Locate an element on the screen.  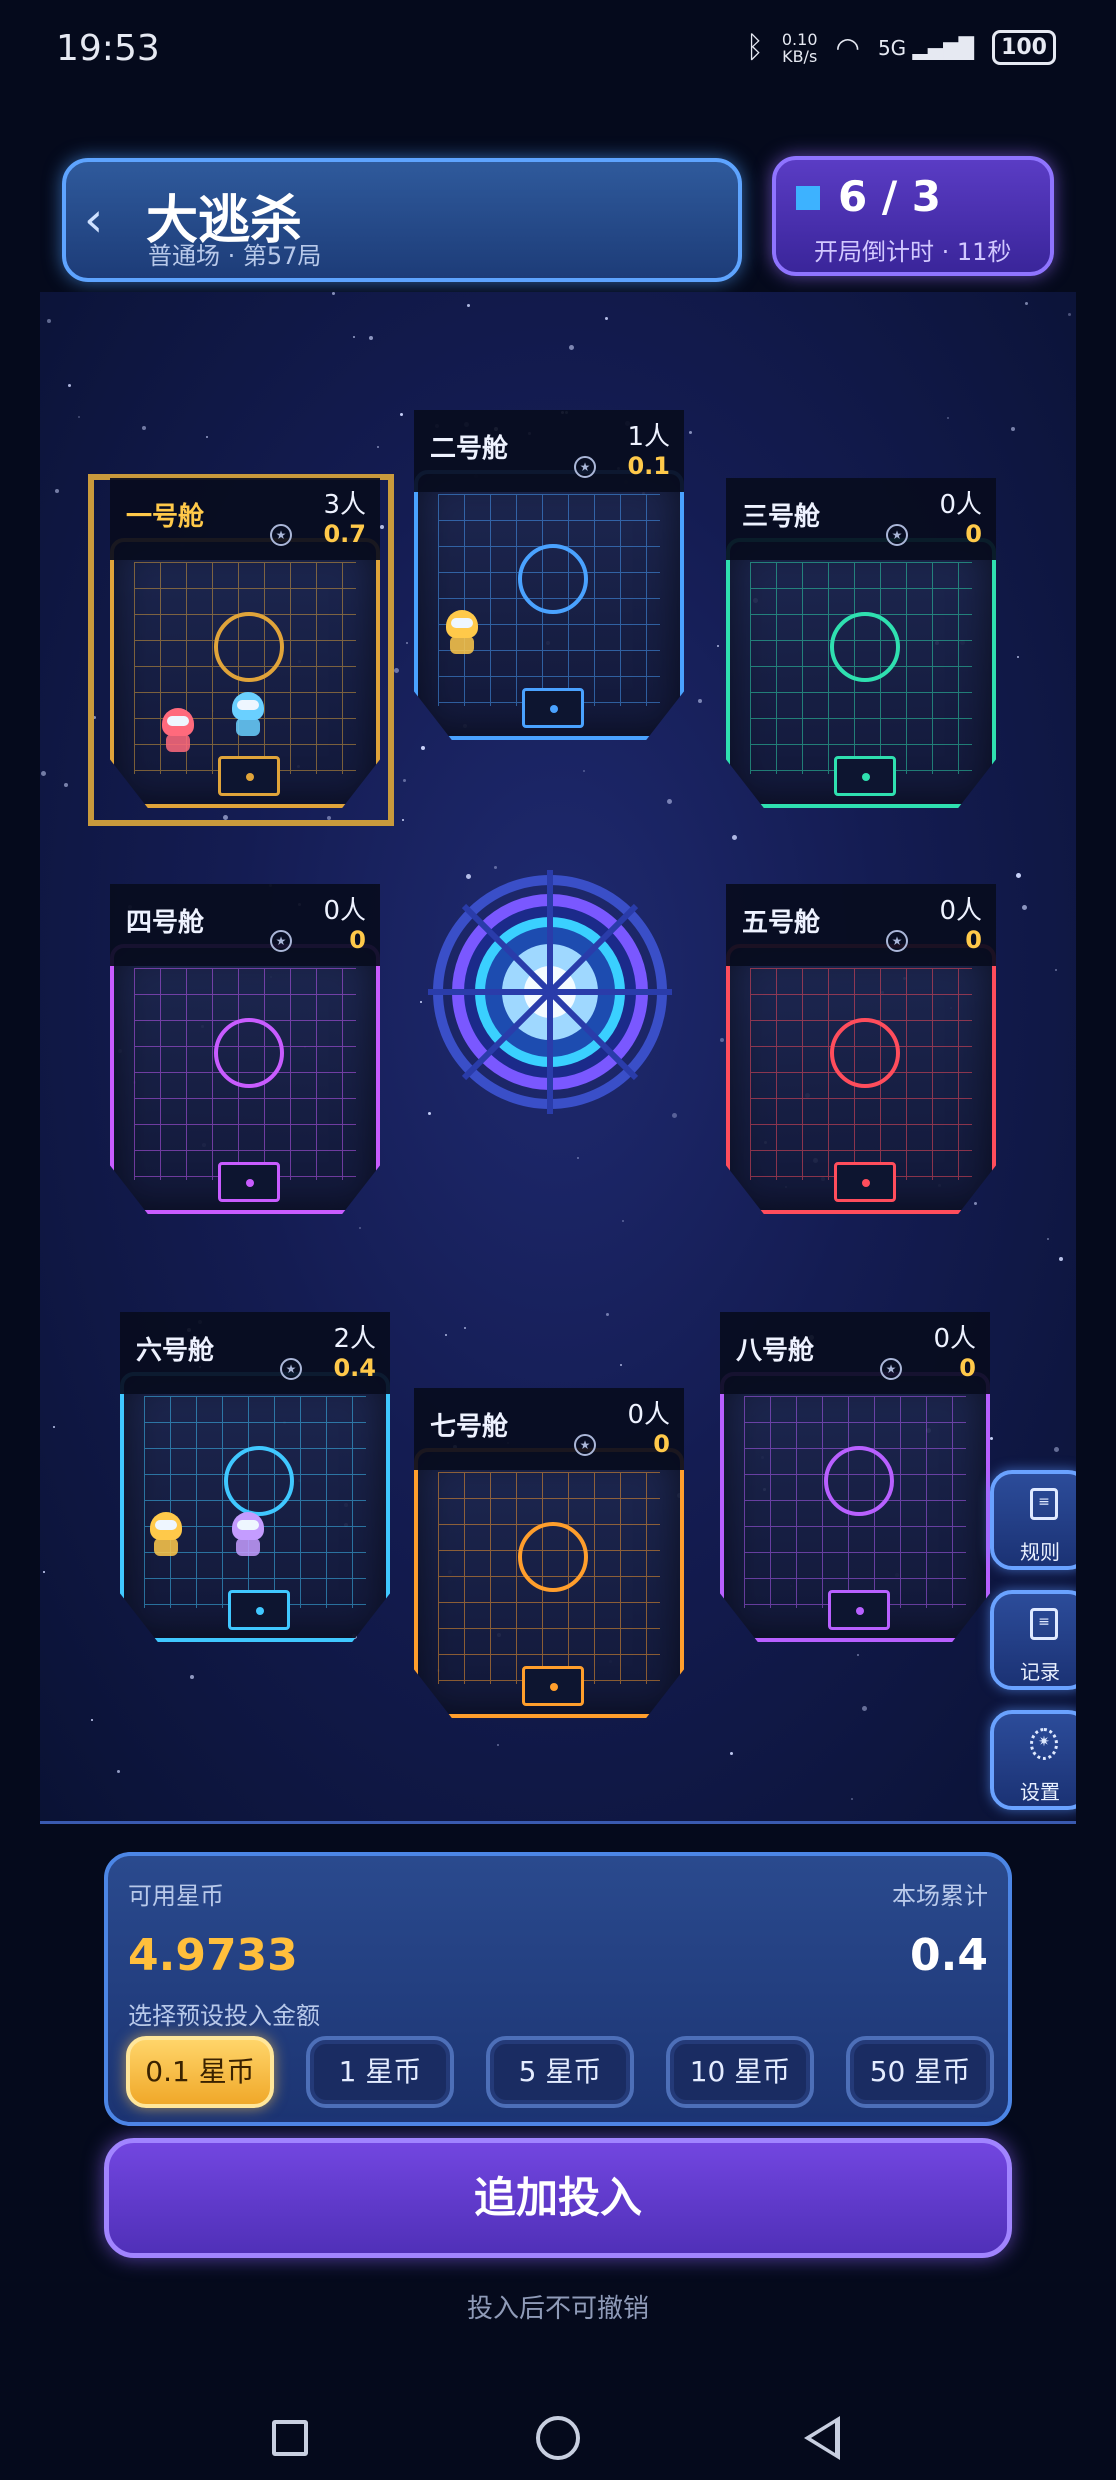
pod-6: 六号舱 ★ 2人 0.4 is located at coordinates (255, 1477).